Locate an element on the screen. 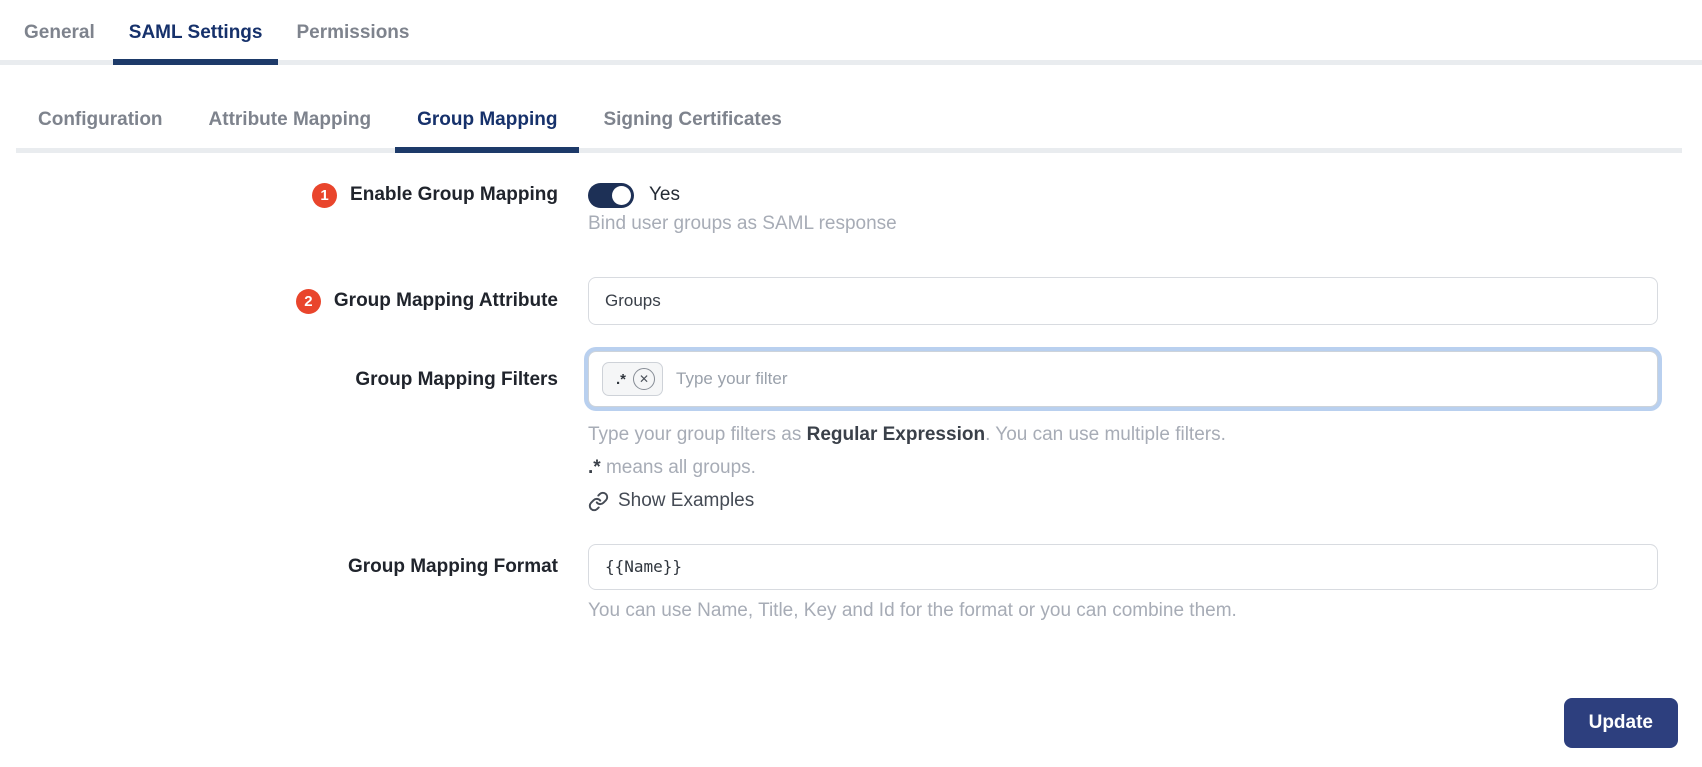 The width and height of the screenshot is (1702, 767). enable-group-mapping-label: Enable Group Mapping is located at coordinates (454, 194).